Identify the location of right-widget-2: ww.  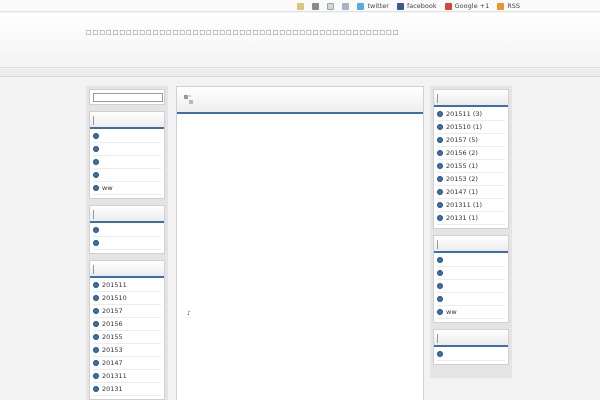
(471, 279).